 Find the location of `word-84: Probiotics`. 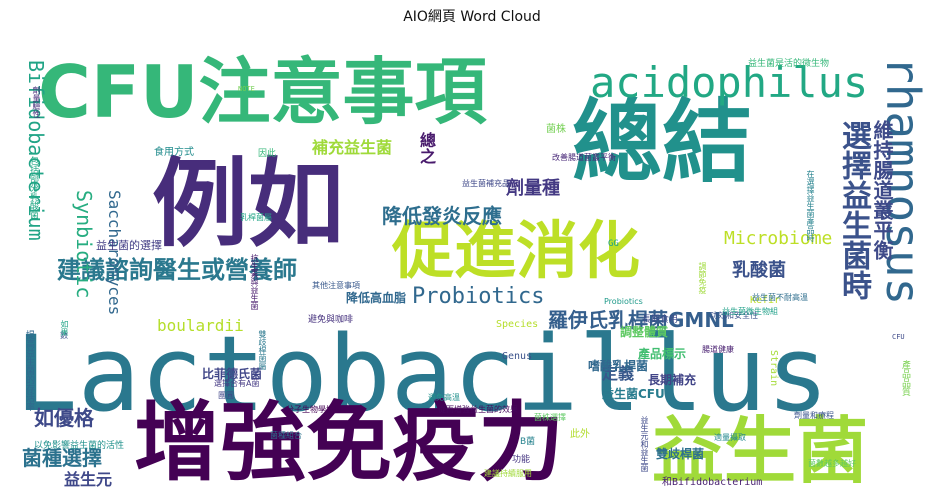

word-84: Probiotics is located at coordinates (623, 301).